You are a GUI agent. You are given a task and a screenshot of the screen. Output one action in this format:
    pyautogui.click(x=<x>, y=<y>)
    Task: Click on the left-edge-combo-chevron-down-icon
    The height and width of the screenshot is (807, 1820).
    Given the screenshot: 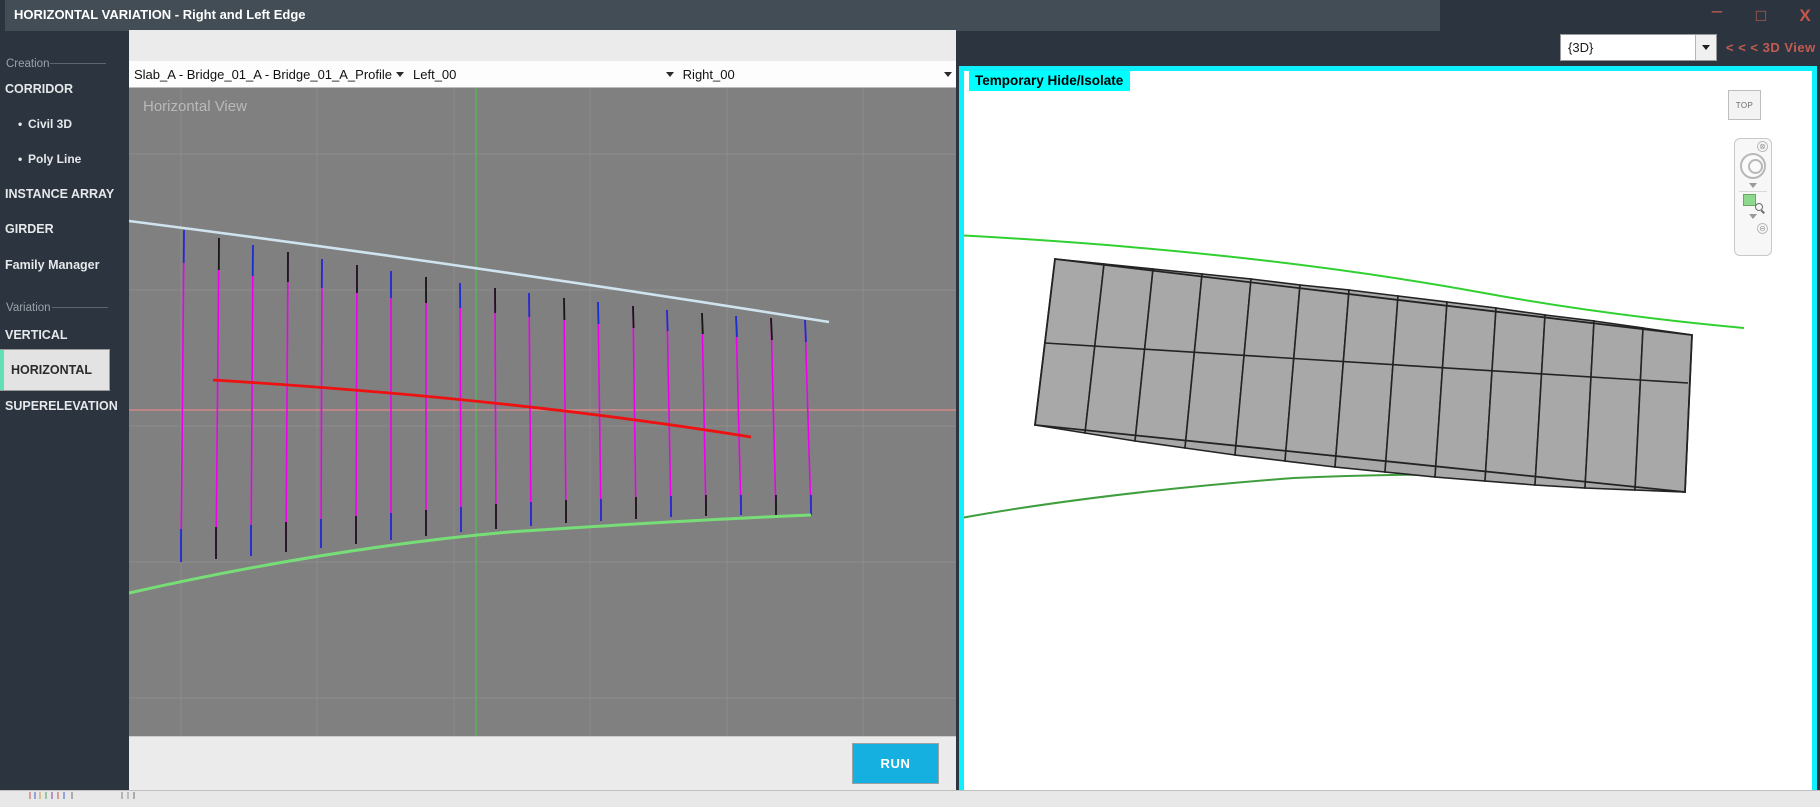 What is the action you would take?
    pyautogui.click(x=670, y=74)
    